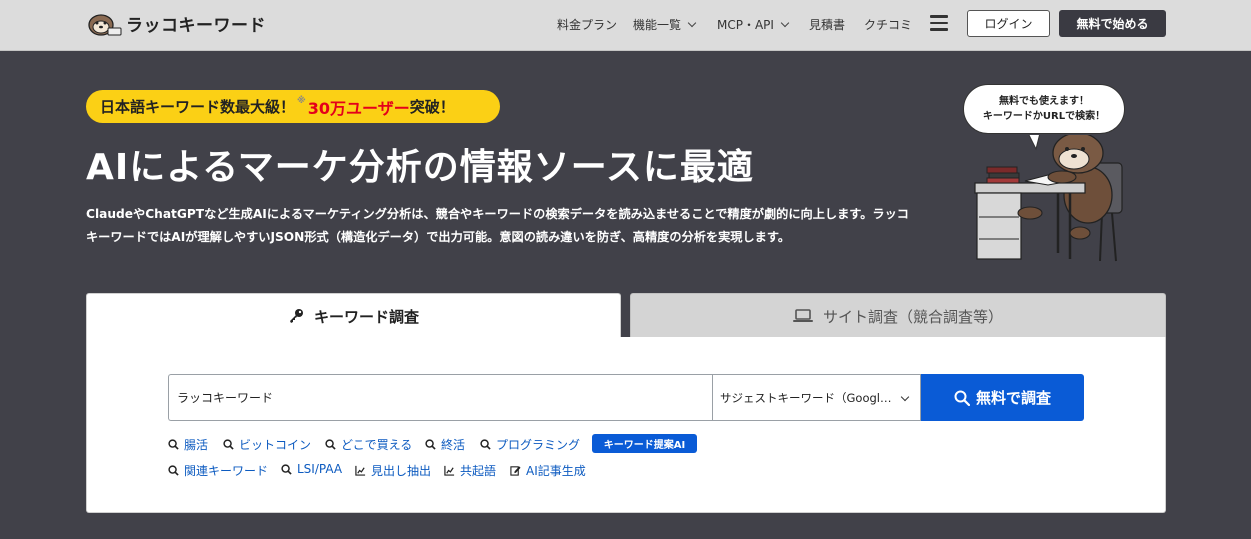 The width and height of the screenshot is (1251, 539). What do you see at coordinates (105, 25) in the screenshot?
I see `otter-logo-icon` at bounding box center [105, 25].